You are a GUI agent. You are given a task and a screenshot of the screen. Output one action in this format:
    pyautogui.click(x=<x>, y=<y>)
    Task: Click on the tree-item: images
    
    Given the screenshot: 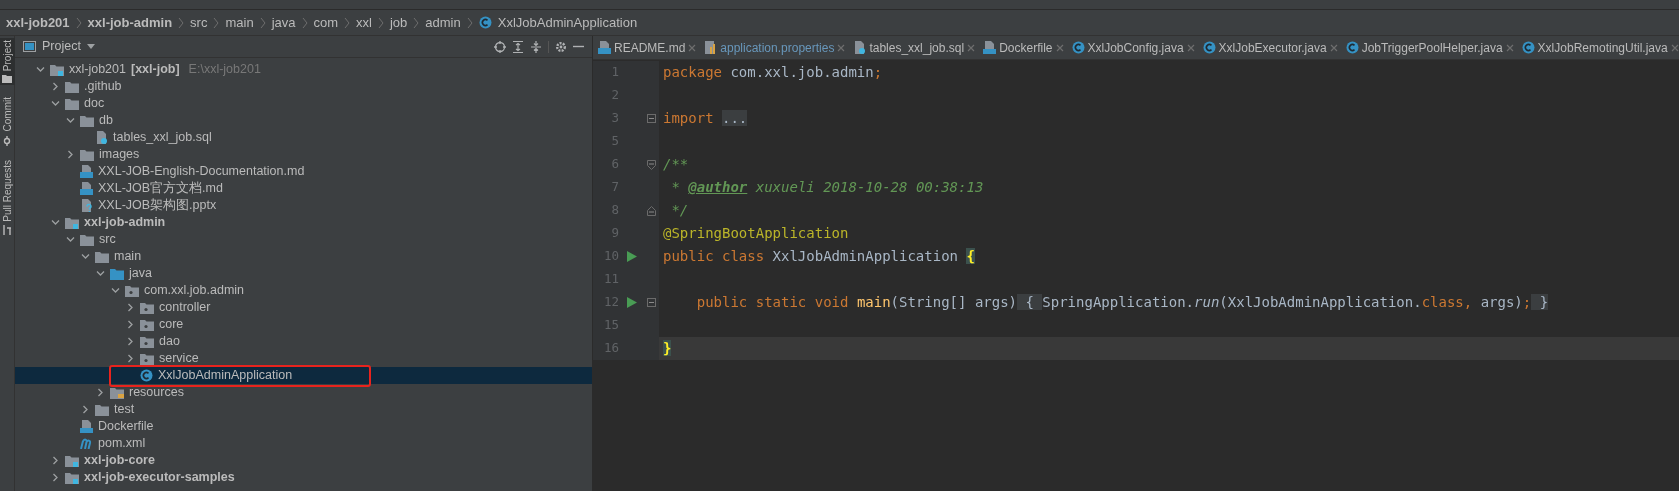 What is the action you would take?
    pyautogui.click(x=303, y=154)
    